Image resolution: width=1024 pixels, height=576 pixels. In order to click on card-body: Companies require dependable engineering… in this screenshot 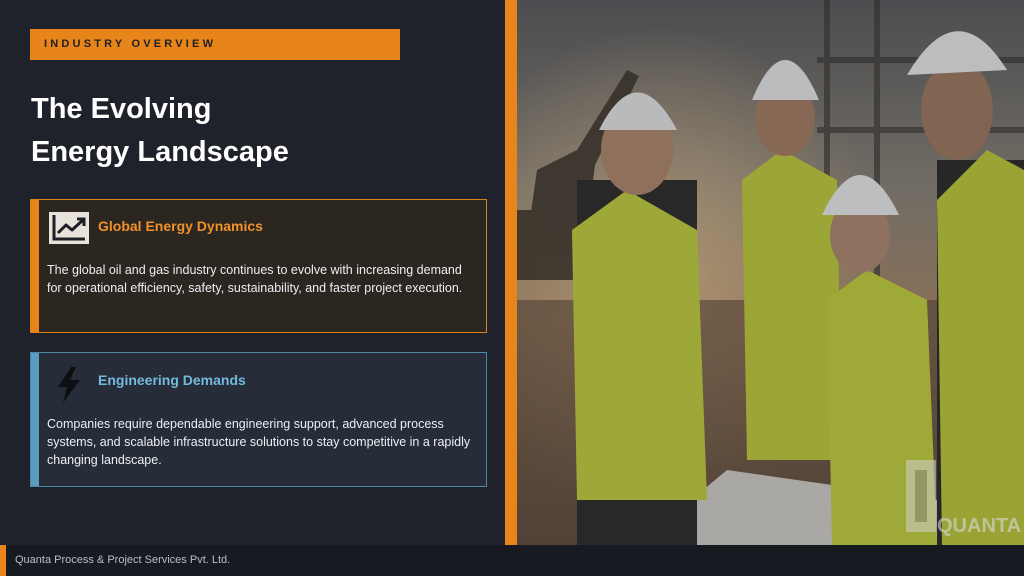, I will do `click(259, 442)`.